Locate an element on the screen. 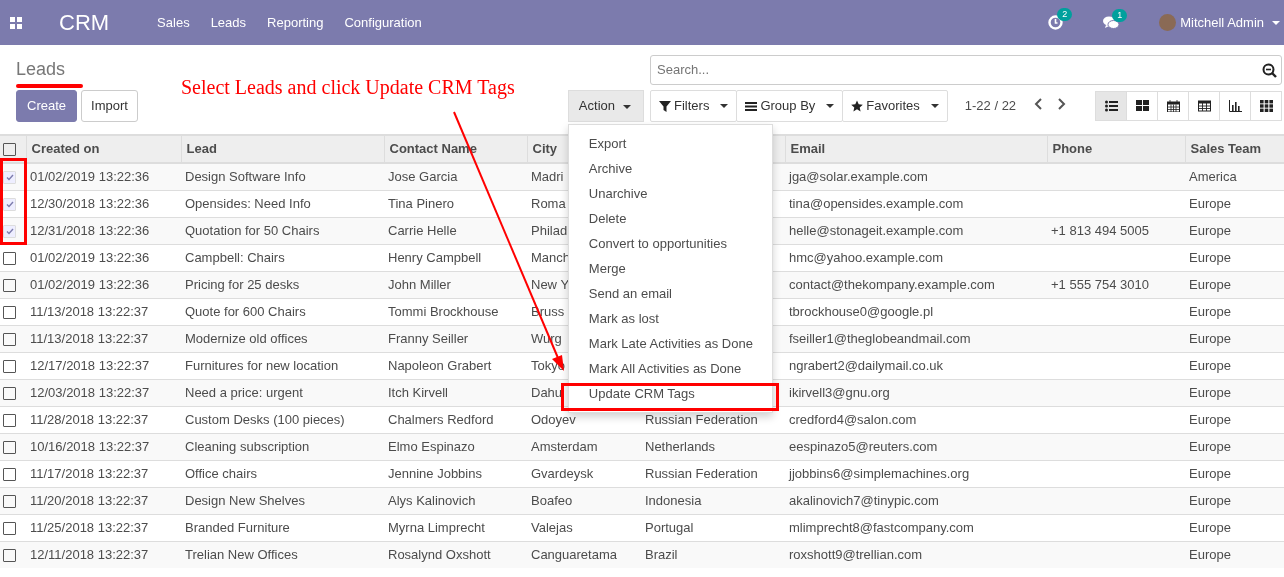 The image size is (1284, 577). create-button: Create is located at coordinates (47, 106).